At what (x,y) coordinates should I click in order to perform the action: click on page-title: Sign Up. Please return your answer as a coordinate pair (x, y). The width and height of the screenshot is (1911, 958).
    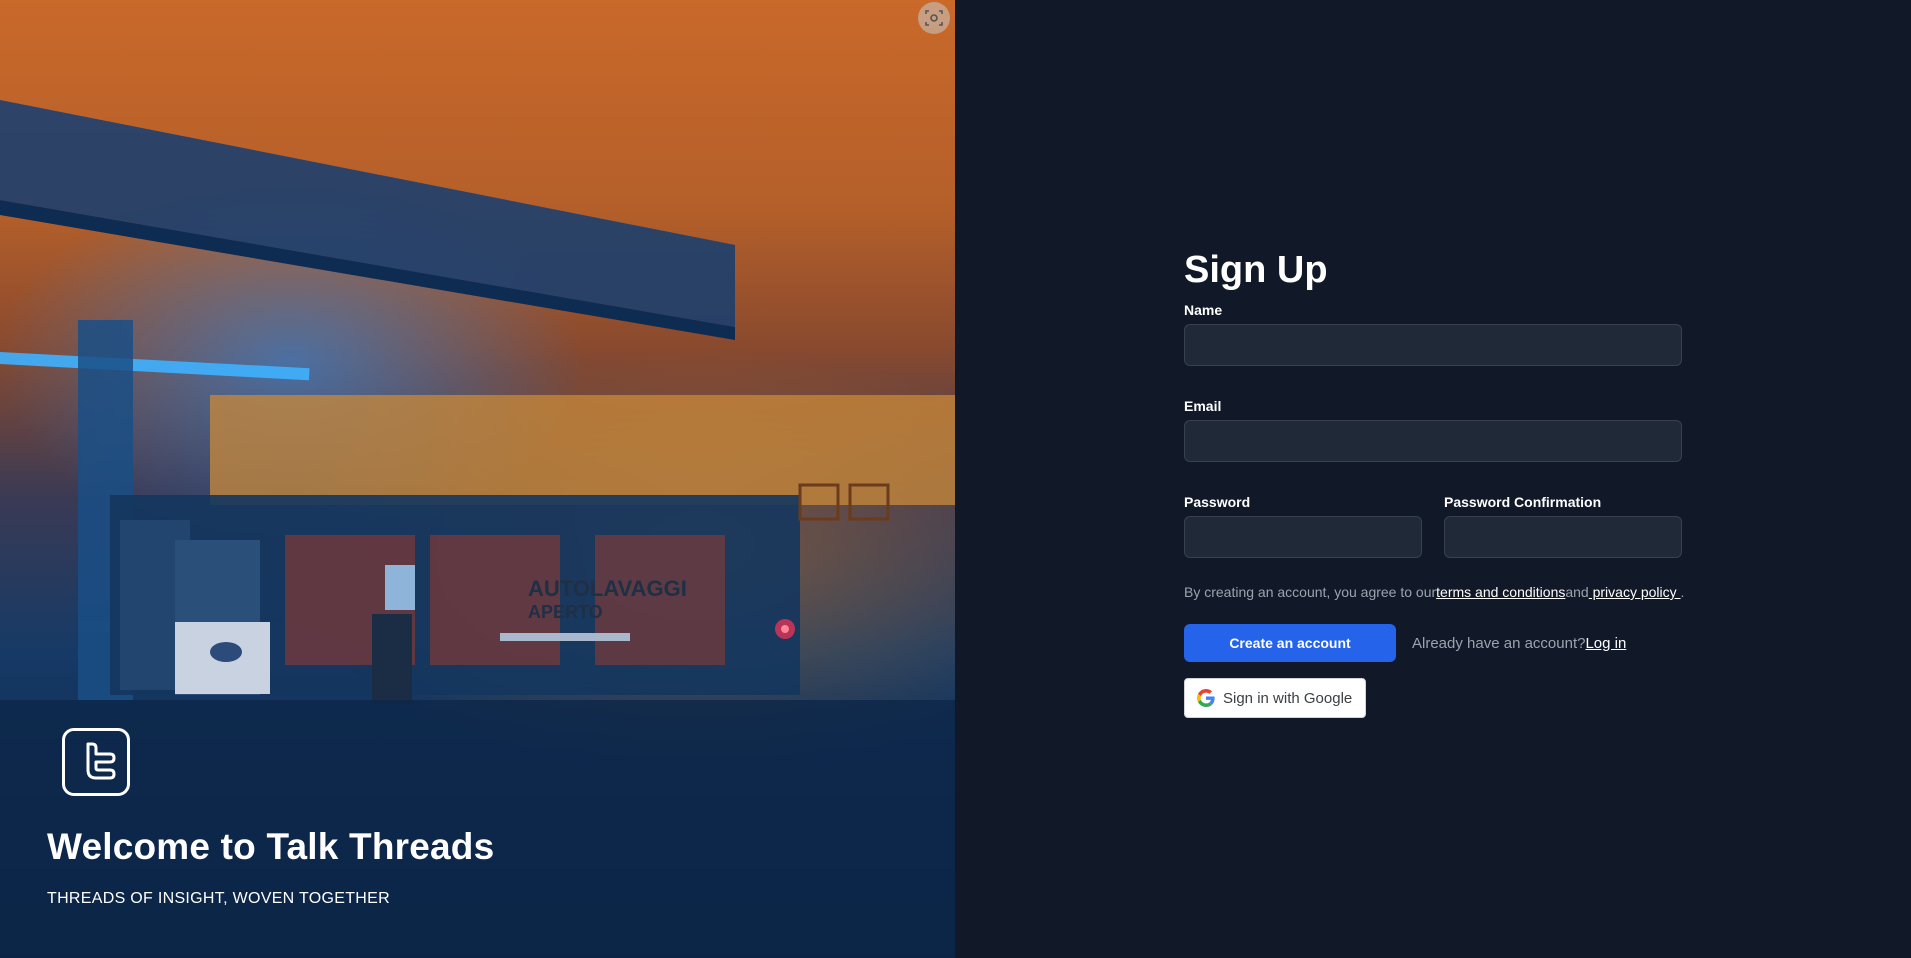
    Looking at the image, I should click on (1256, 270).